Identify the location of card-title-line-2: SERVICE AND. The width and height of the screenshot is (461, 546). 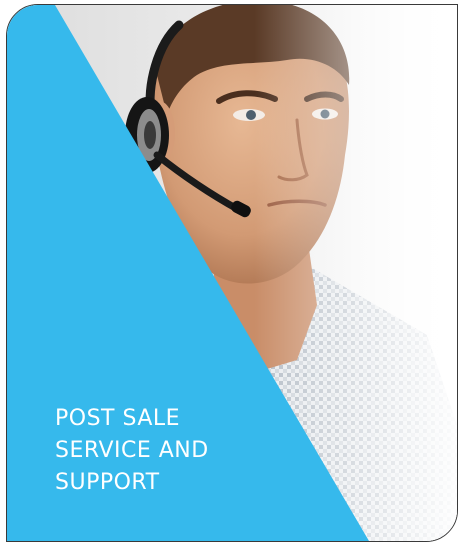
(132, 450).